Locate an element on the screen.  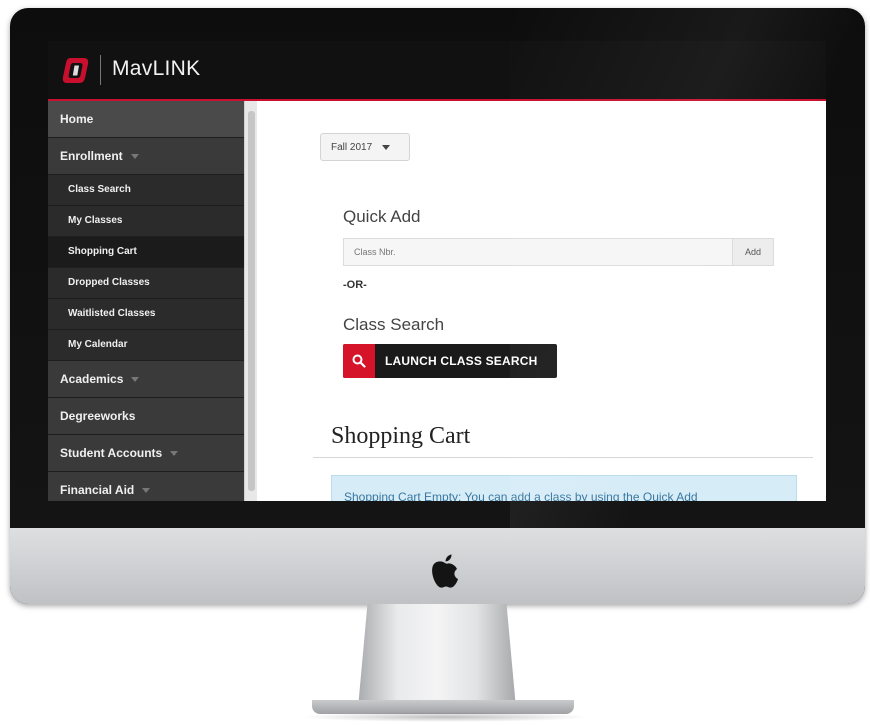
sidebar-item-academics: Academics is located at coordinates (146, 379).